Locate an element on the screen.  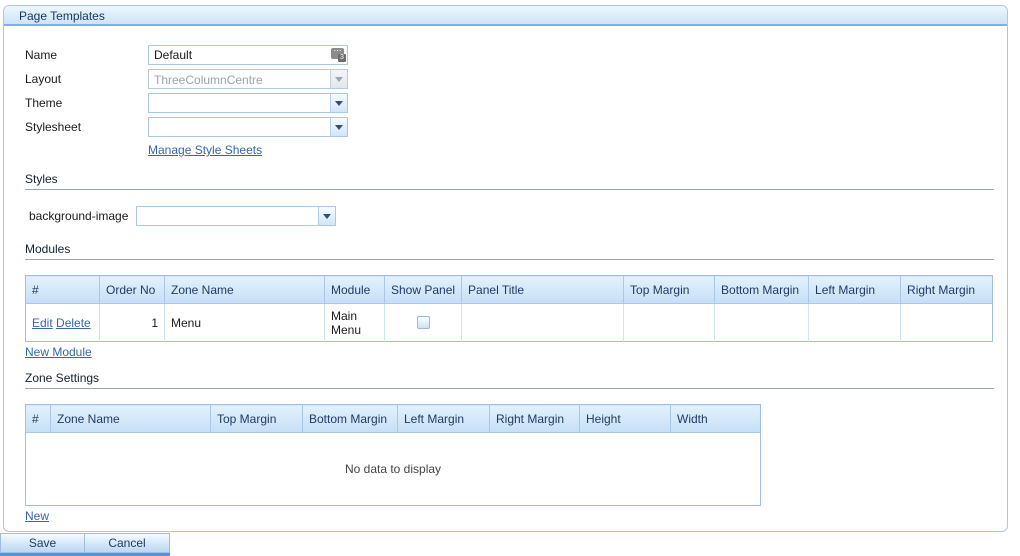
stylesheet-combo-value is located at coordinates (239, 127).